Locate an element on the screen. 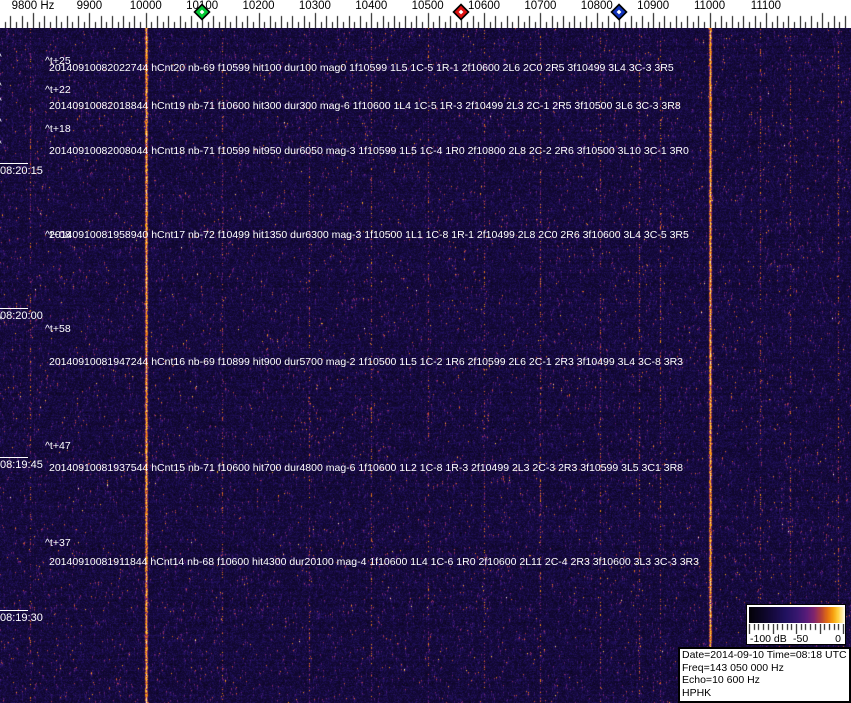 This screenshot has width=851, height=703. info-date-time: Date=2014-09-10 Time=08:18 UTC is located at coordinates (764, 655).